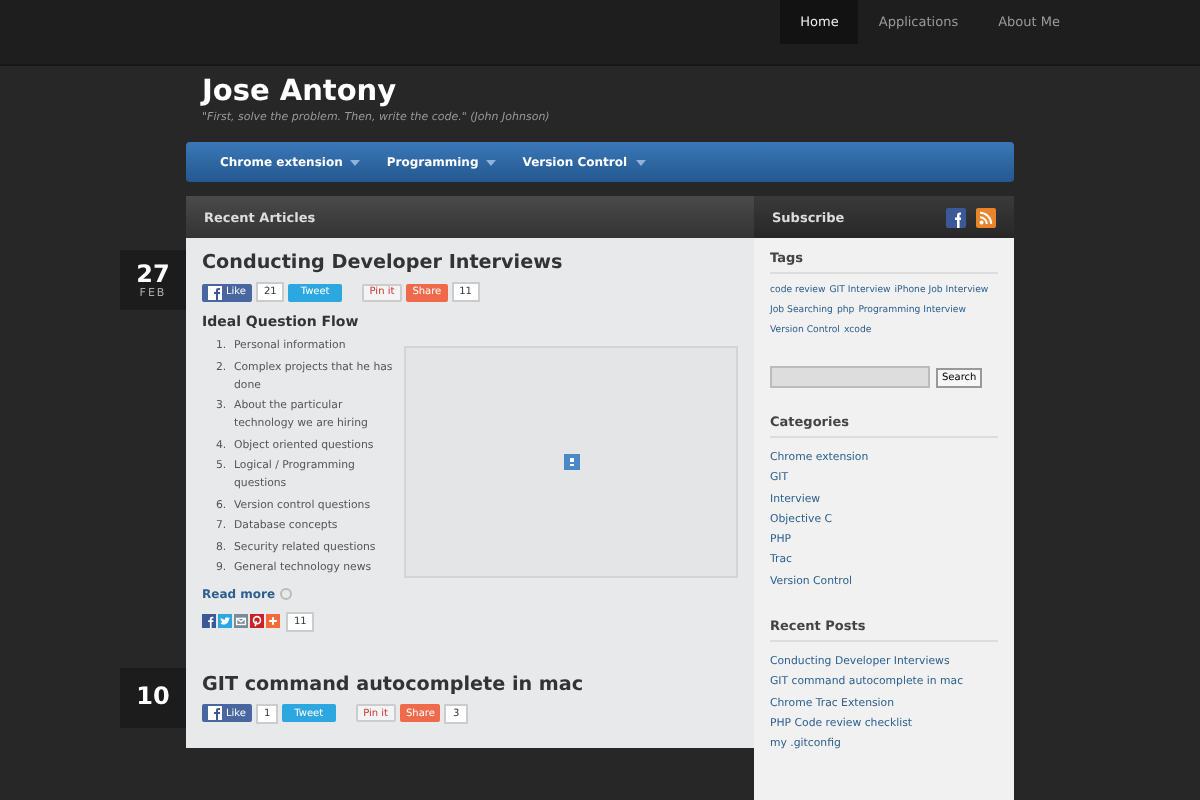 This screenshot has width=1200, height=800. I want to click on email-icon, so click(241, 621).